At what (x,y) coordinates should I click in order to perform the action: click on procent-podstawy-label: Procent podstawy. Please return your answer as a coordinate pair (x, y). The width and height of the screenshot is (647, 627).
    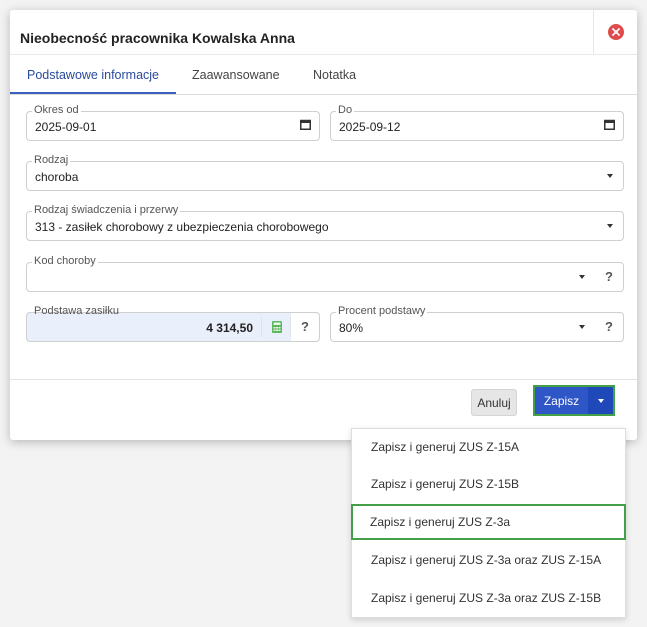
    Looking at the image, I should click on (382, 311).